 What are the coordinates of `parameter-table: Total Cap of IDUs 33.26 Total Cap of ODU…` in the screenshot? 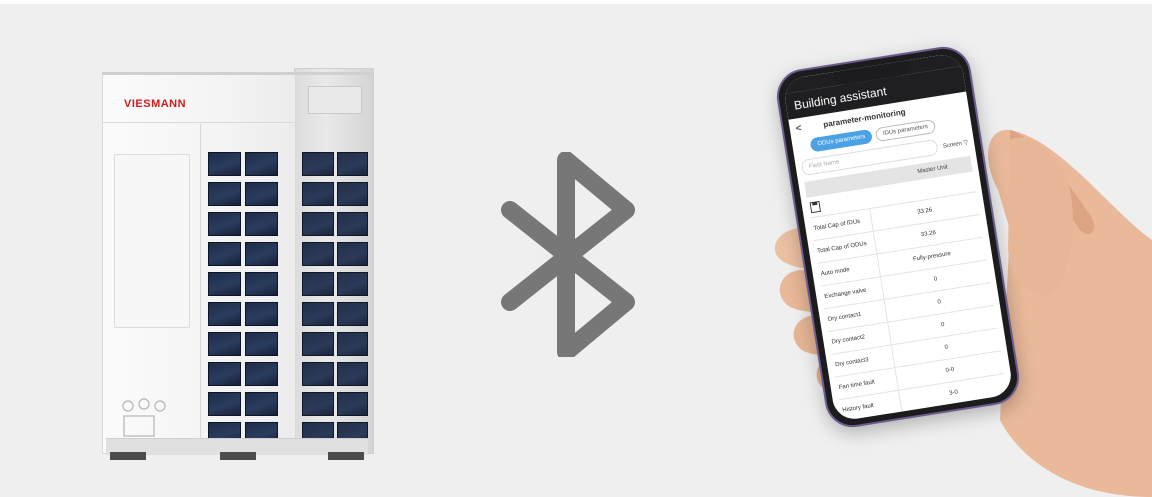 It's located at (909, 306).